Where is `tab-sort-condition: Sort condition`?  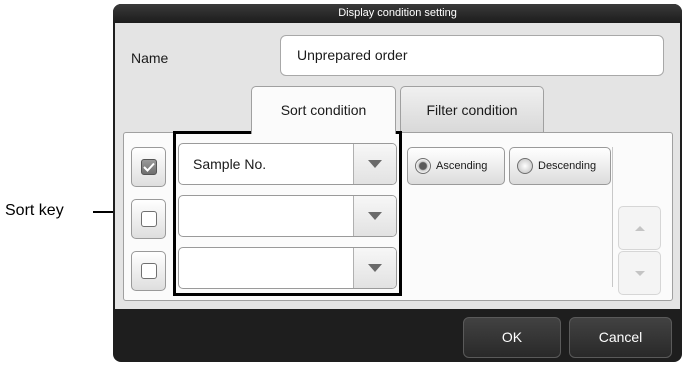 tab-sort-condition: Sort condition is located at coordinates (323, 110).